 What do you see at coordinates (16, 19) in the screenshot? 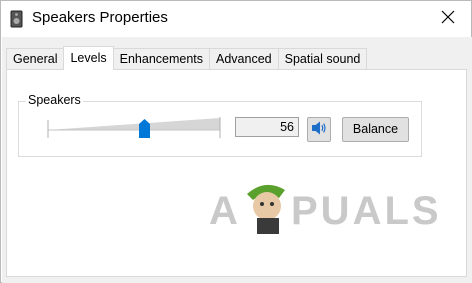
I see `speaker-device-icon` at bounding box center [16, 19].